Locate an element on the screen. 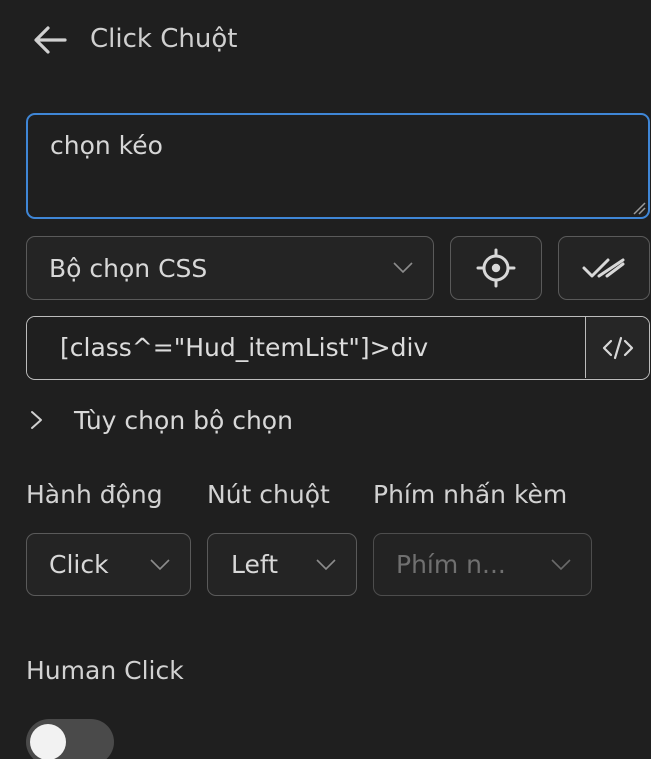 The image size is (651, 759). resize-handle-icon is located at coordinates (639, 208).